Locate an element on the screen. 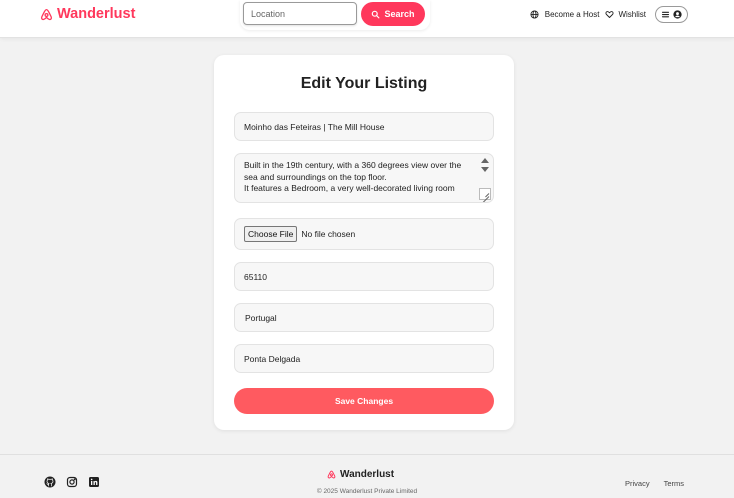  github-link is located at coordinates (50, 482).